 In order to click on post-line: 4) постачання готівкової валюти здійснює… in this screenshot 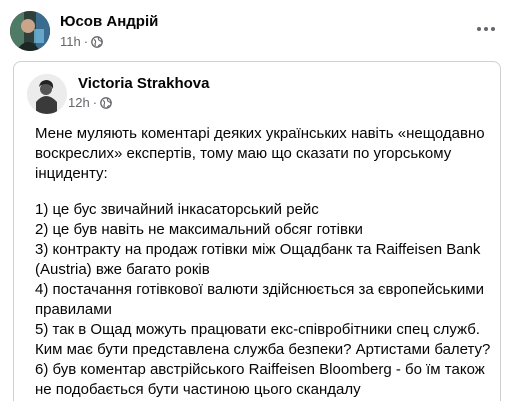, I will do `click(259, 299)`.